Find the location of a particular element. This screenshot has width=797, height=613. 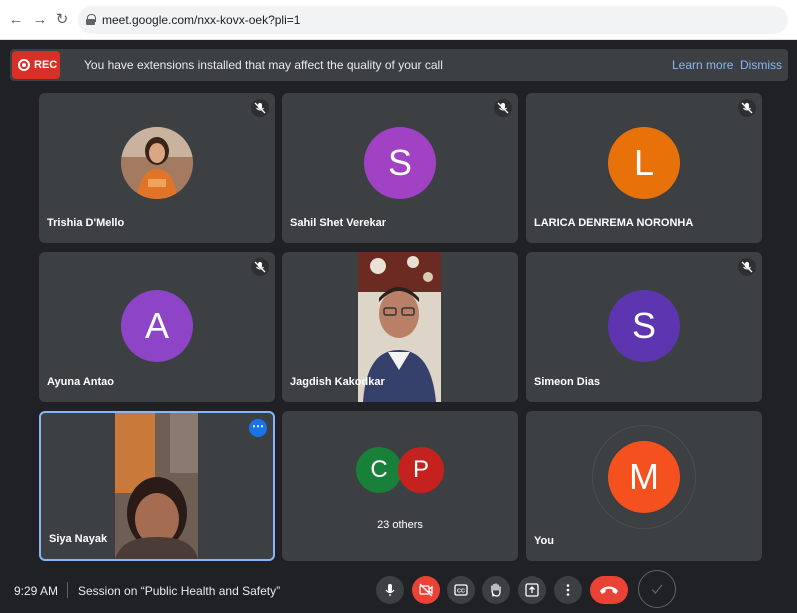

participant-tile: Jagdish Kakodkar is located at coordinates (400, 327).